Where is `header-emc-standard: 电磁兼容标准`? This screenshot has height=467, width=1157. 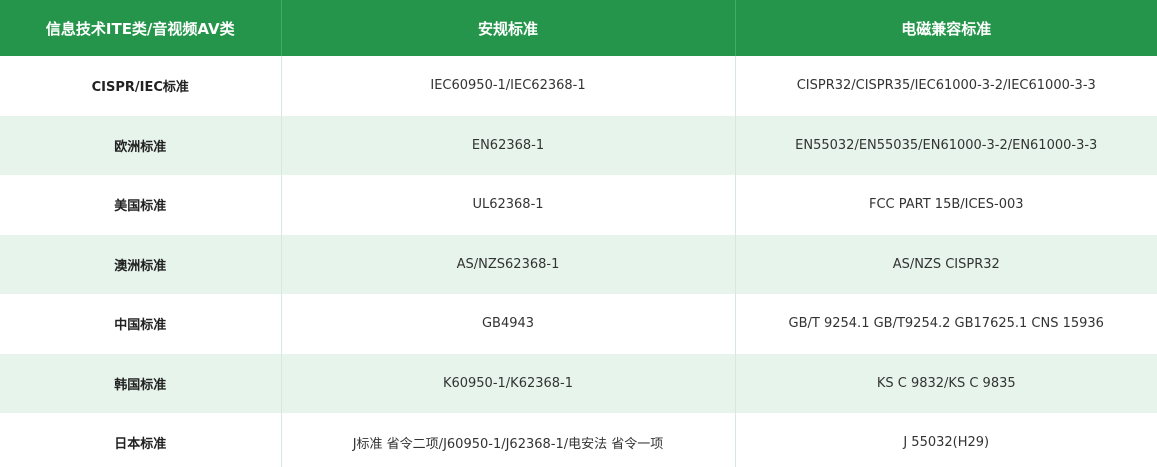
header-emc-standard: 电磁兼容标准 is located at coordinates (946, 28).